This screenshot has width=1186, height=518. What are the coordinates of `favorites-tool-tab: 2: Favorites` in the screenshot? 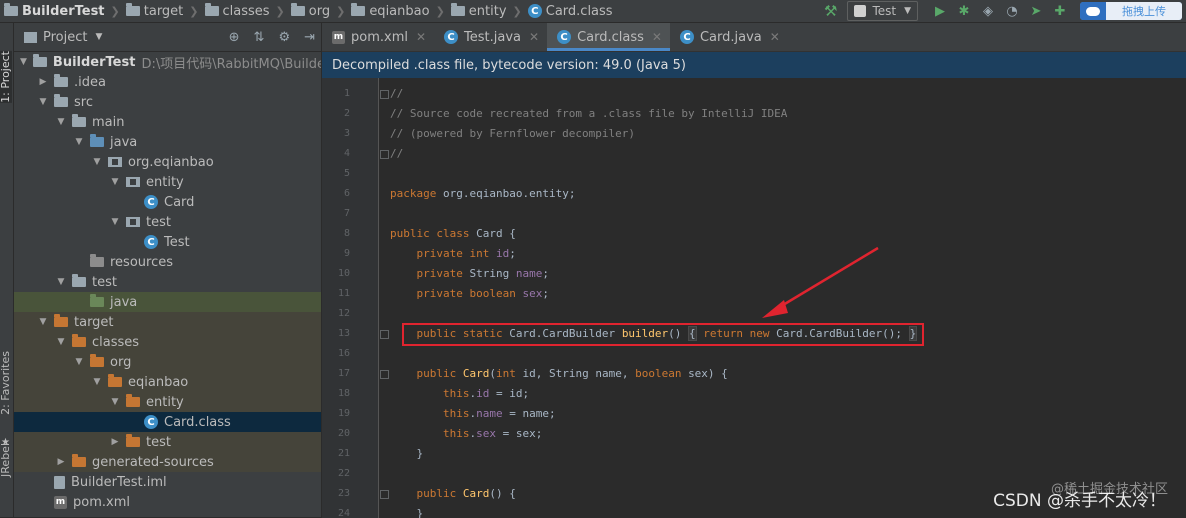 It's located at (6, 383).